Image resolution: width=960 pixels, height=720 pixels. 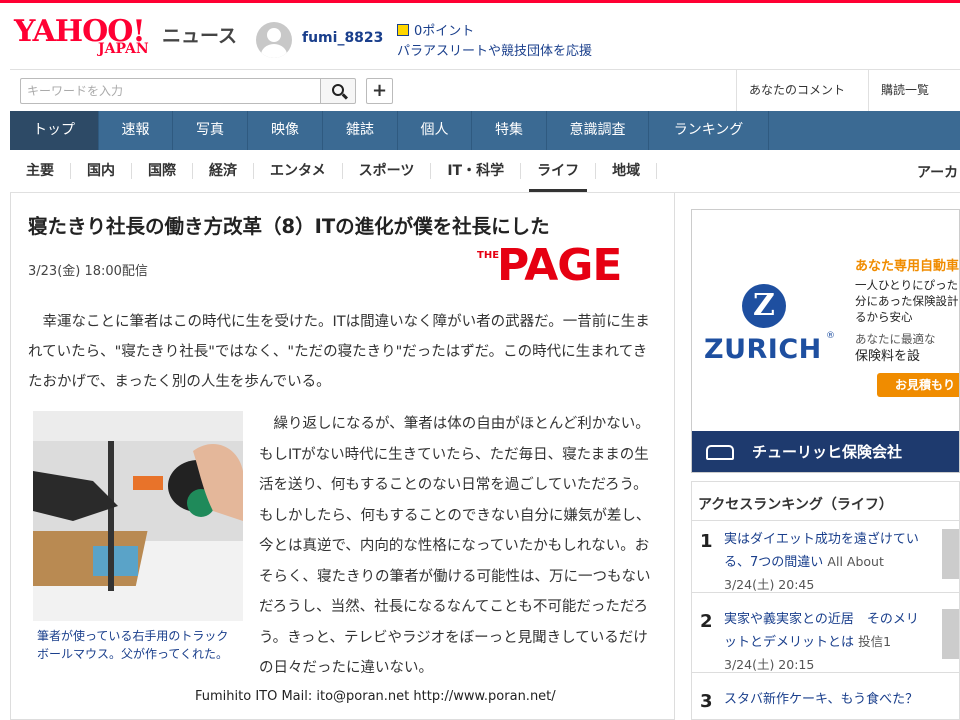 What do you see at coordinates (559, 177) in the screenshot?
I see `tab-life: ライフ` at bounding box center [559, 177].